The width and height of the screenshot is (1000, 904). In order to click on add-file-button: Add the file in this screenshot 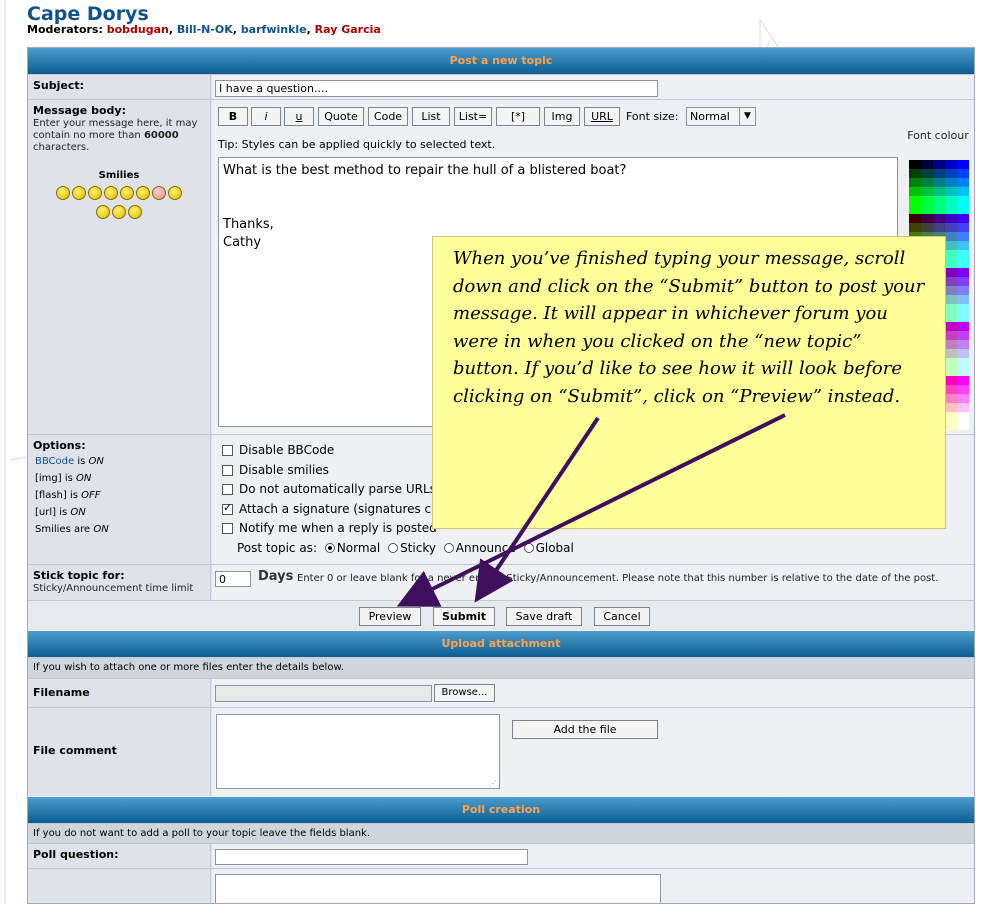, I will do `click(585, 729)`.